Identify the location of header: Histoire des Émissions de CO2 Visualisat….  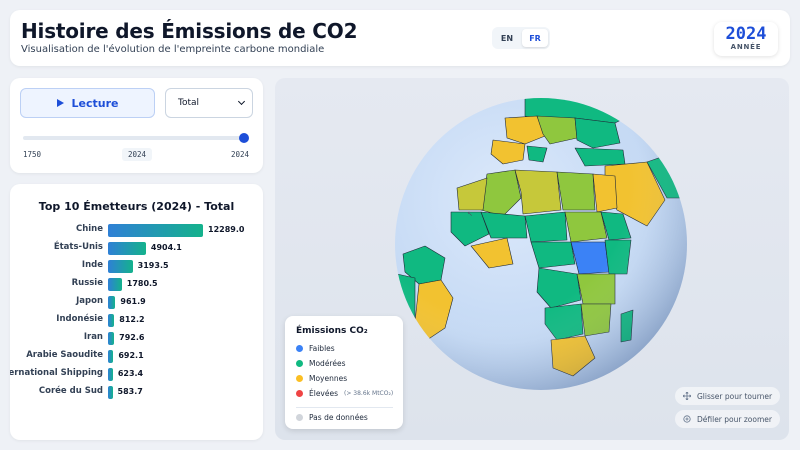
(400, 38).